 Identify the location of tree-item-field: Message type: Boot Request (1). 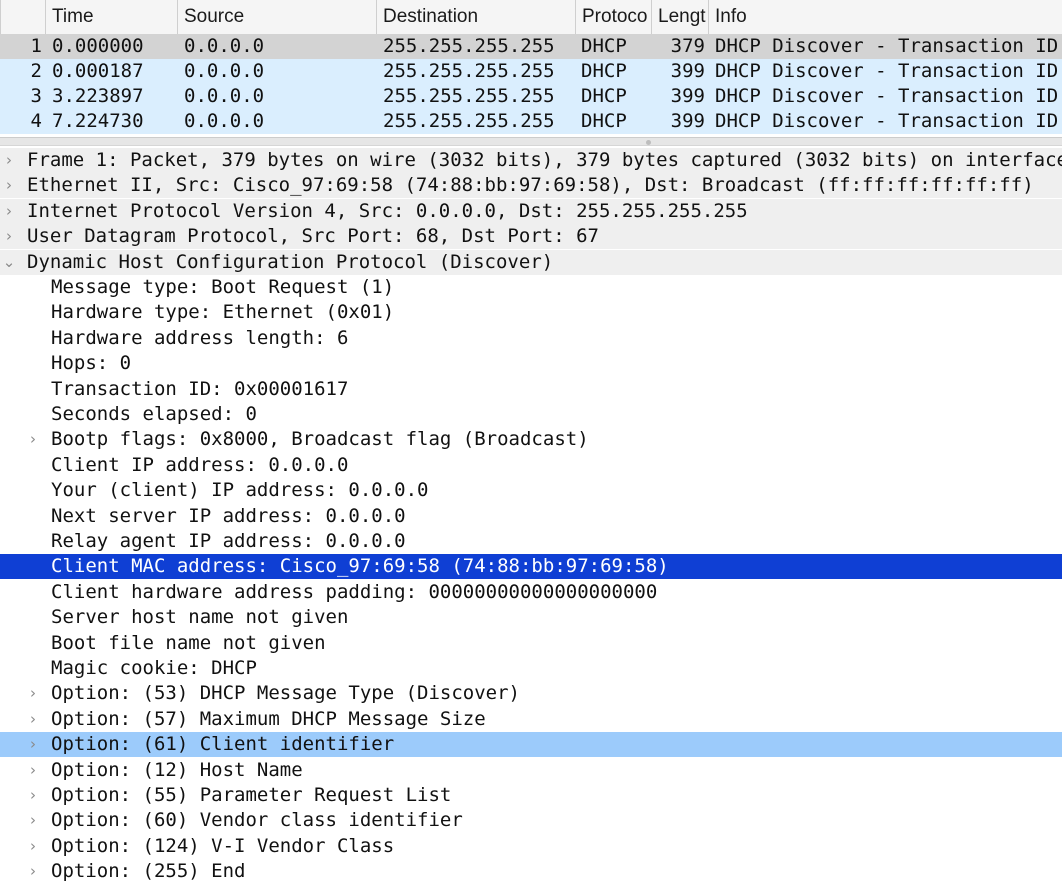
(531, 287).